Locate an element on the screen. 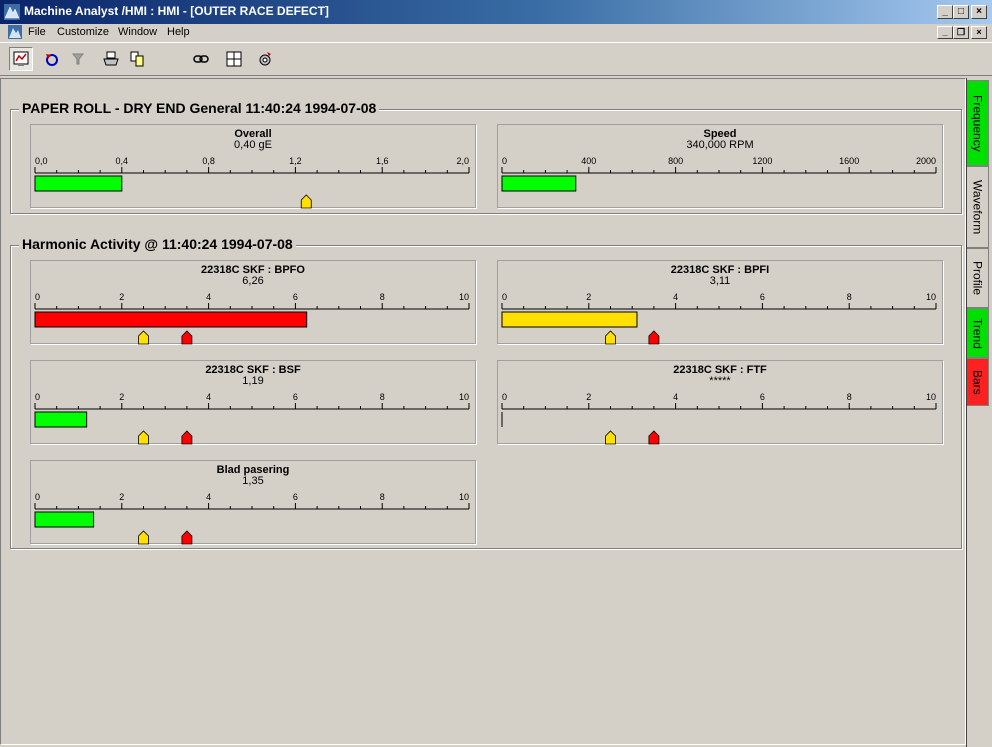  copy-icon is located at coordinates (137, 59).